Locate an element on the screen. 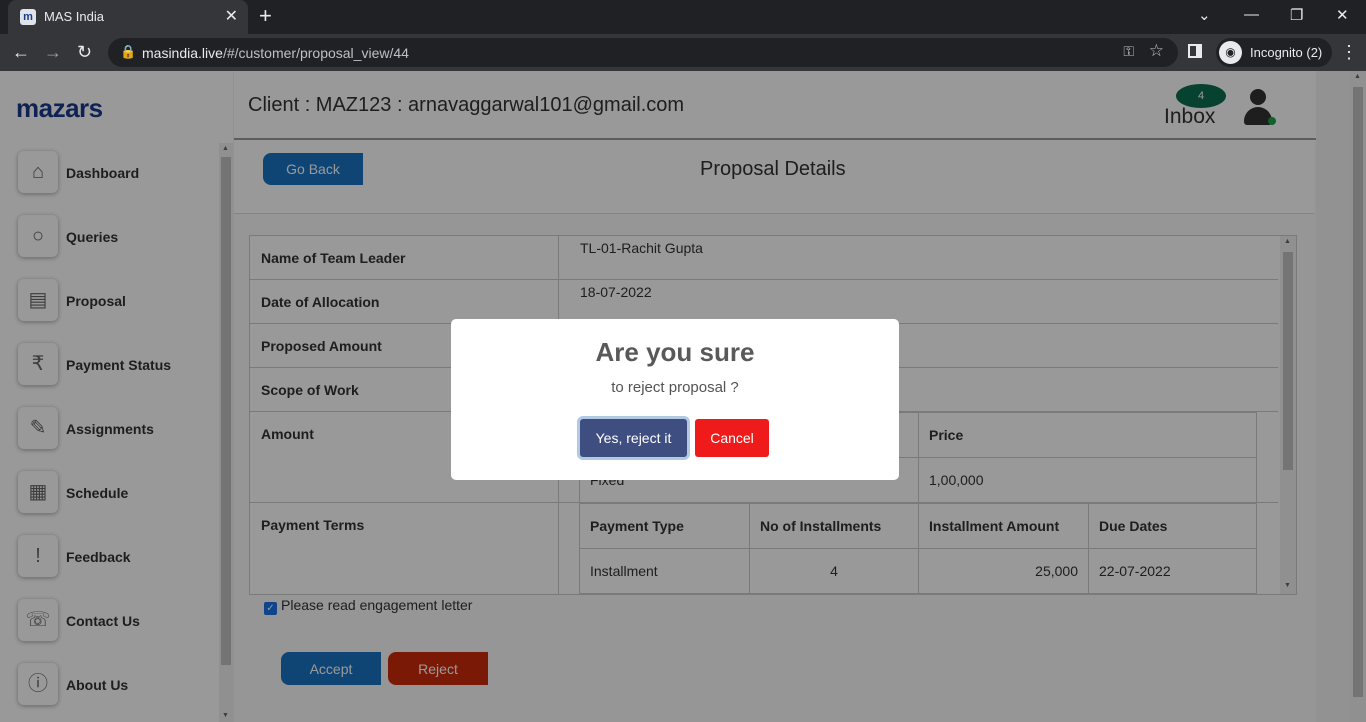 The image size is (1366, 722). incognito-label: Incognito (2) is located at coordinates (1286, 52).